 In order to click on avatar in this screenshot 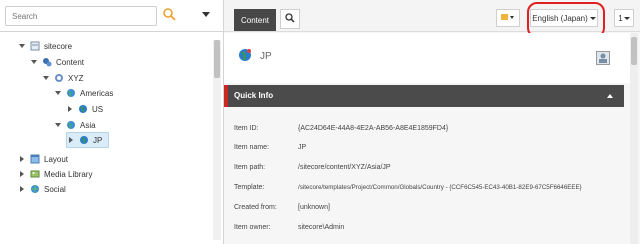, I will do `click(603, 58)`.